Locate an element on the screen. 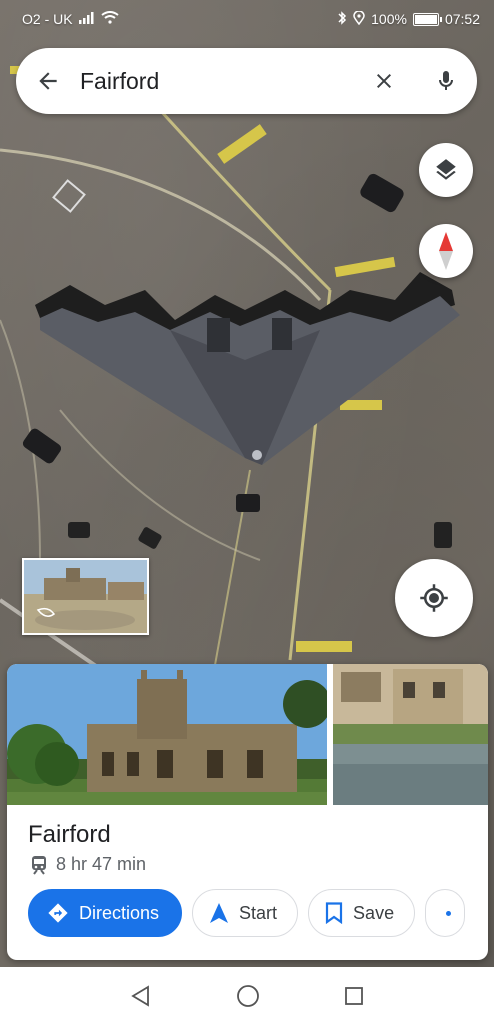 The width and height of the screenshot is (494, 1024). close-icon is located at coordinates (384, 81).